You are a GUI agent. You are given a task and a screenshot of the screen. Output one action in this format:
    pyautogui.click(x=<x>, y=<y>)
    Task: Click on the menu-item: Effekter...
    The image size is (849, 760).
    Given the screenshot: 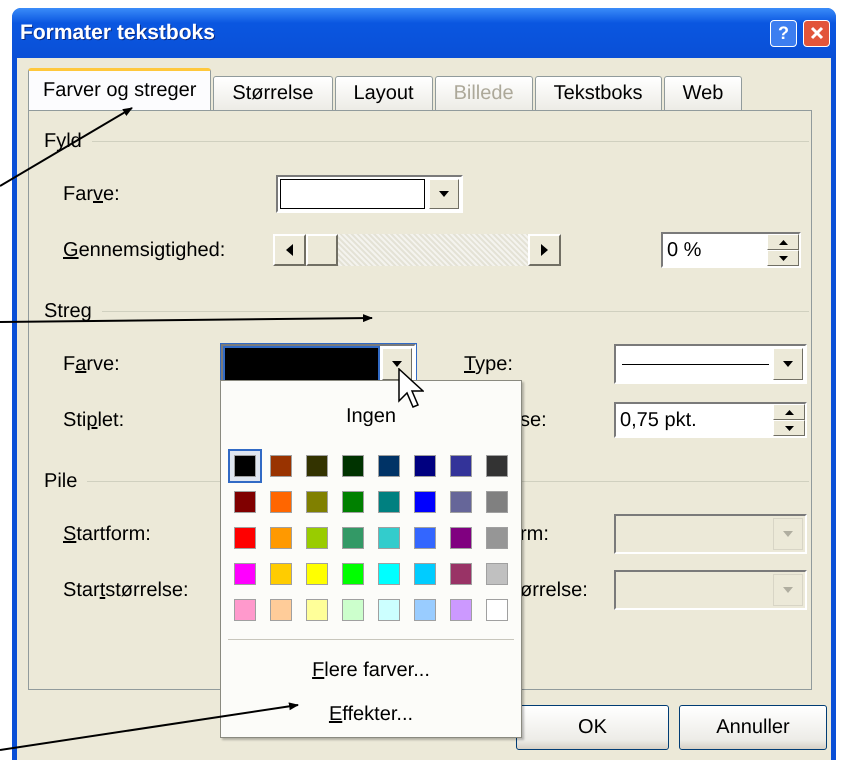 What is the action you would take?
    pyautogui.click(x=371, y=714)
    